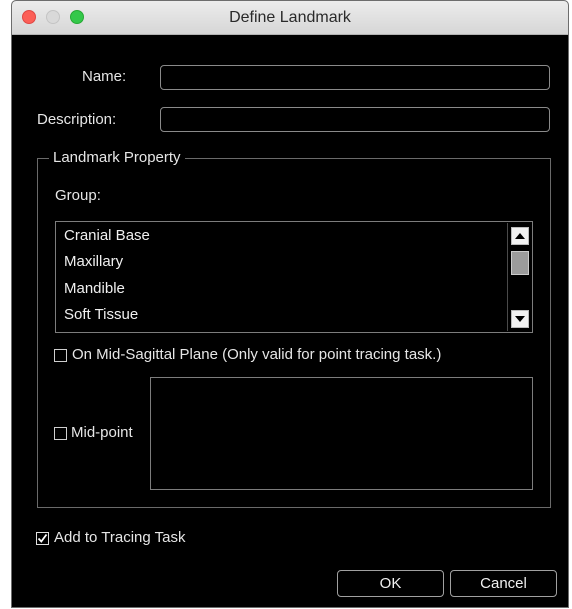  What do you see at coordinates (341, 433) in the screenshot?
I see `mid-point-selection-box` at bounding box center [341, 433].